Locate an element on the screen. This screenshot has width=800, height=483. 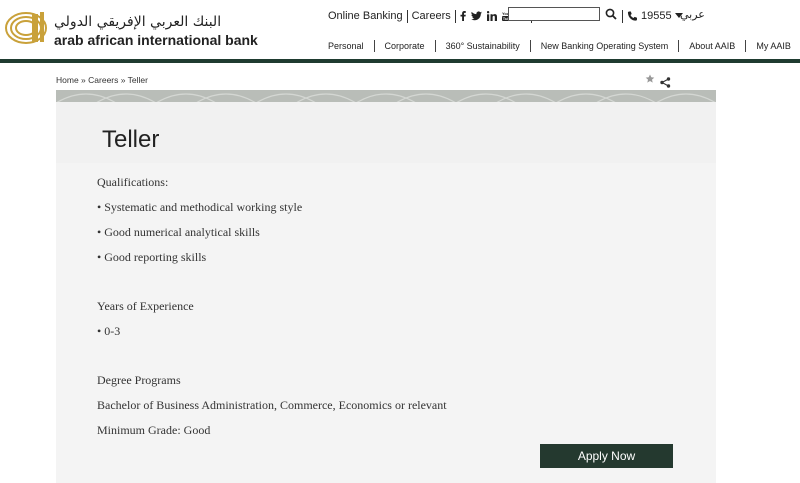
header-banner is located at coordinates (386, 96).